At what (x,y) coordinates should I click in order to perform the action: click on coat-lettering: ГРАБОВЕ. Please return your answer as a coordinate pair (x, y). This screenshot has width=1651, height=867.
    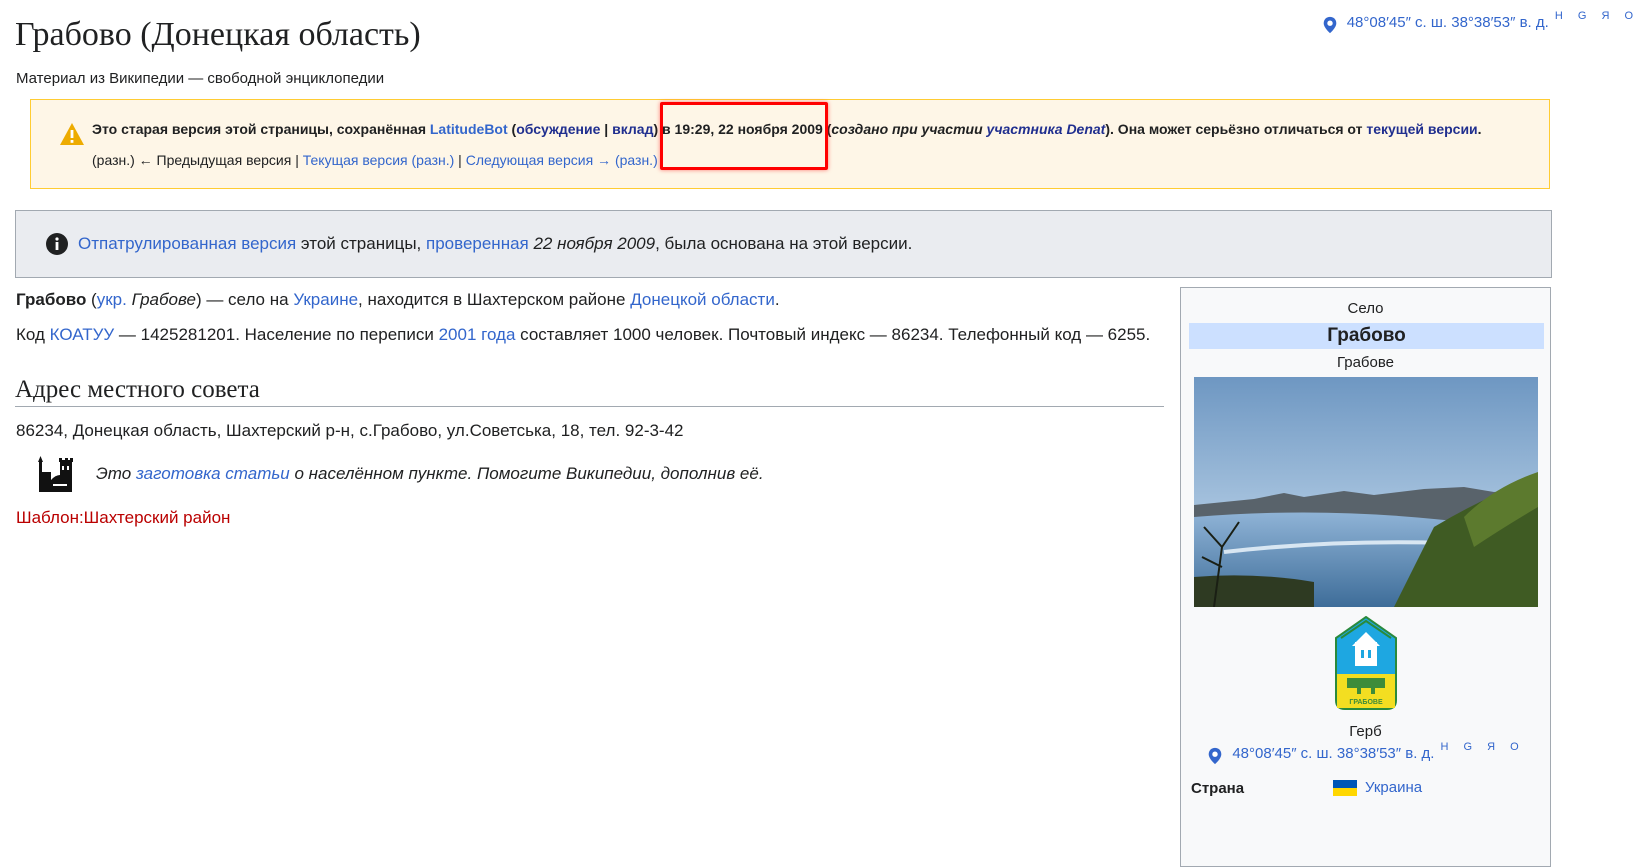
    Looking at the image, I should click on (1366, 702).